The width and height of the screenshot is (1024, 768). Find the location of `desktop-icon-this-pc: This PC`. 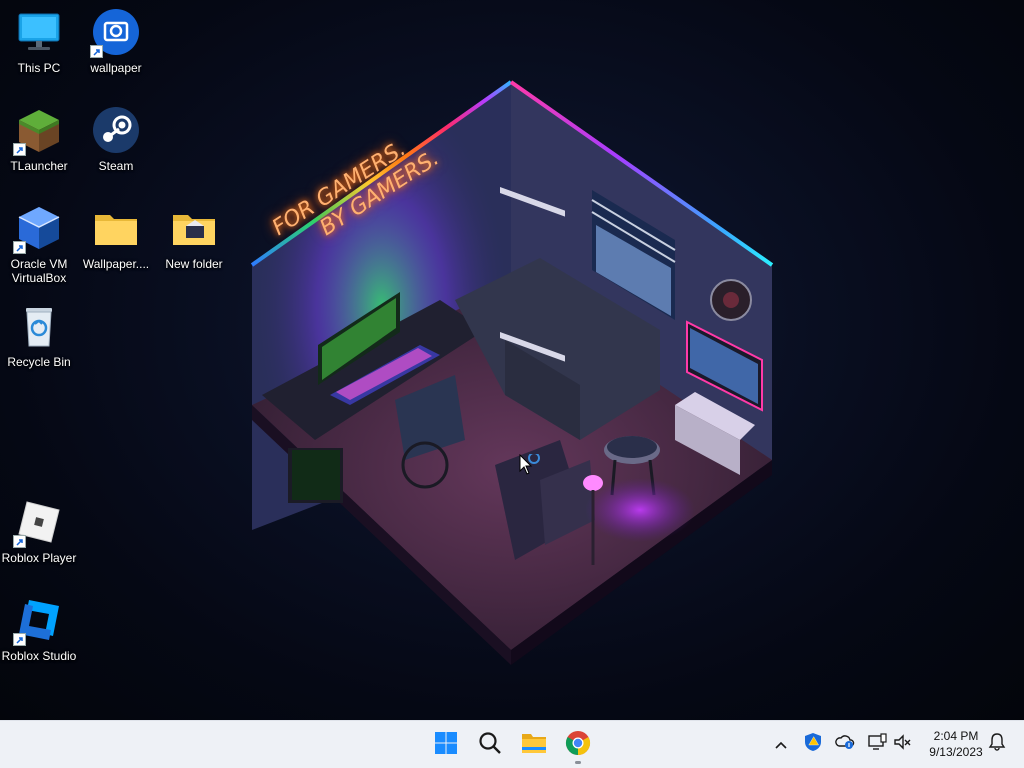

desktop-icon-this-pc: This PC is located at coordinates (39, 51).